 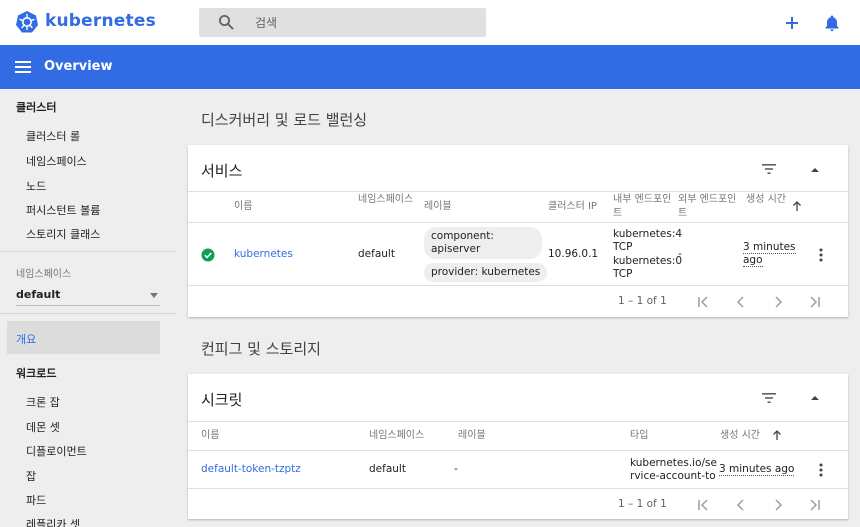 I want to click on brand-name: kubernetes, so click(x=100, y=21).